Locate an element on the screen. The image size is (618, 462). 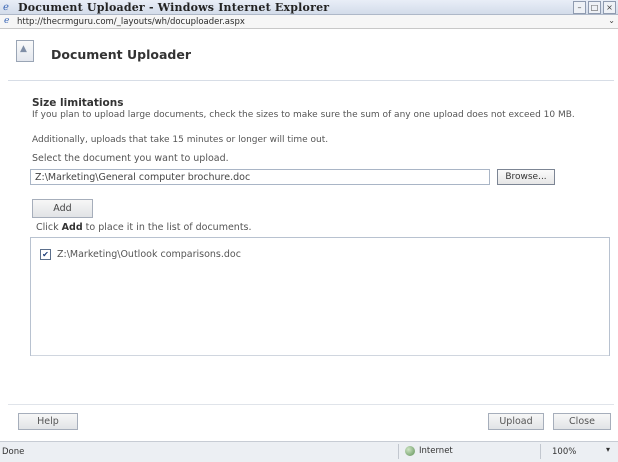
add-hint-suffix: to place it in the list of documents. is located at coordinates (168, 227).